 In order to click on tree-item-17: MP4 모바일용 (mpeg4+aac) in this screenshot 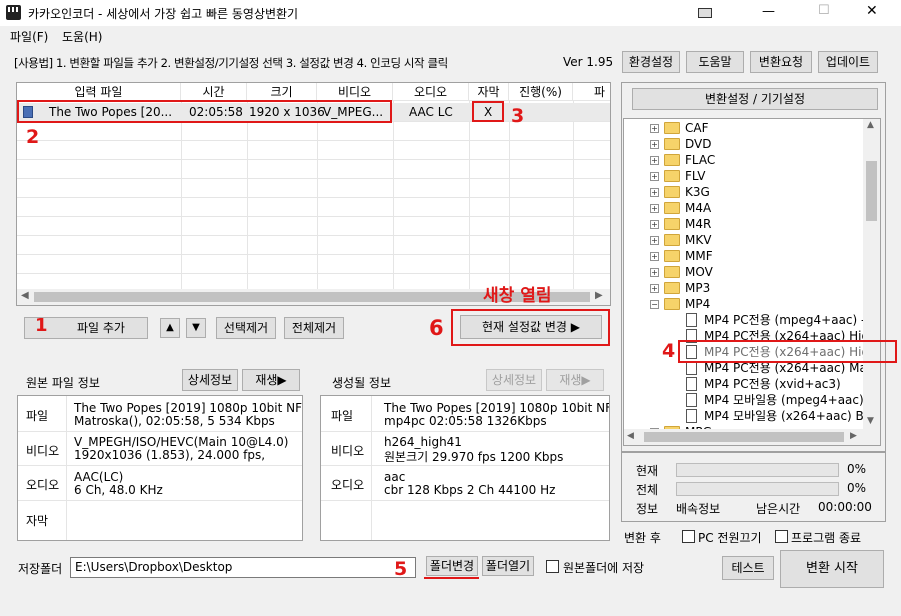, I will do `click(744, 400)`.